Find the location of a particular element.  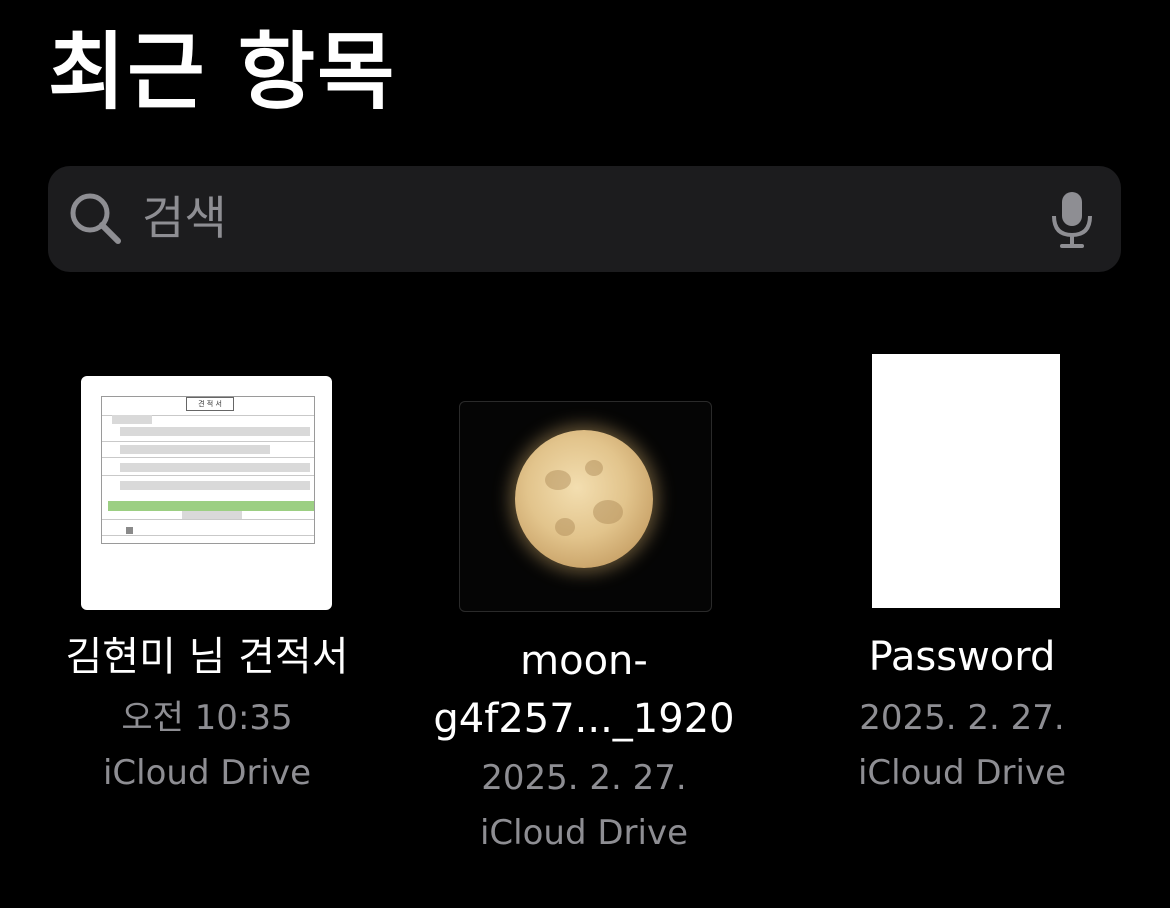

document-thumbnail: 견 적 서 is located at coordinates (206, 493).